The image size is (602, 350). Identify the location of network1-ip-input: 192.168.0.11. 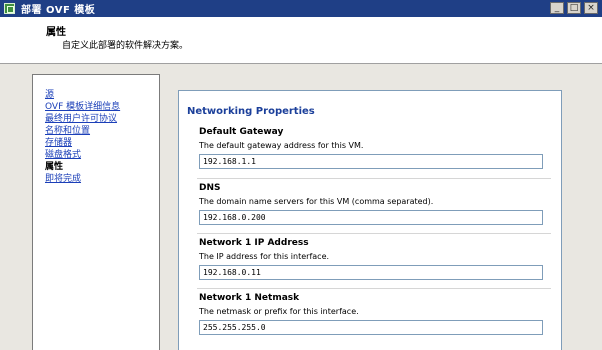
(371, 272).